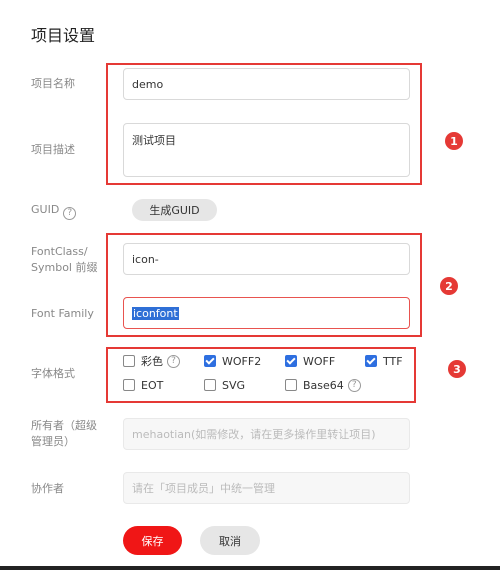 The height and width of the screenshot is (570, 500). What do you see at coordinates (70, 213) in the screenshot?
I see `guid-help-icon: ?` at bounding box center [70, 213].